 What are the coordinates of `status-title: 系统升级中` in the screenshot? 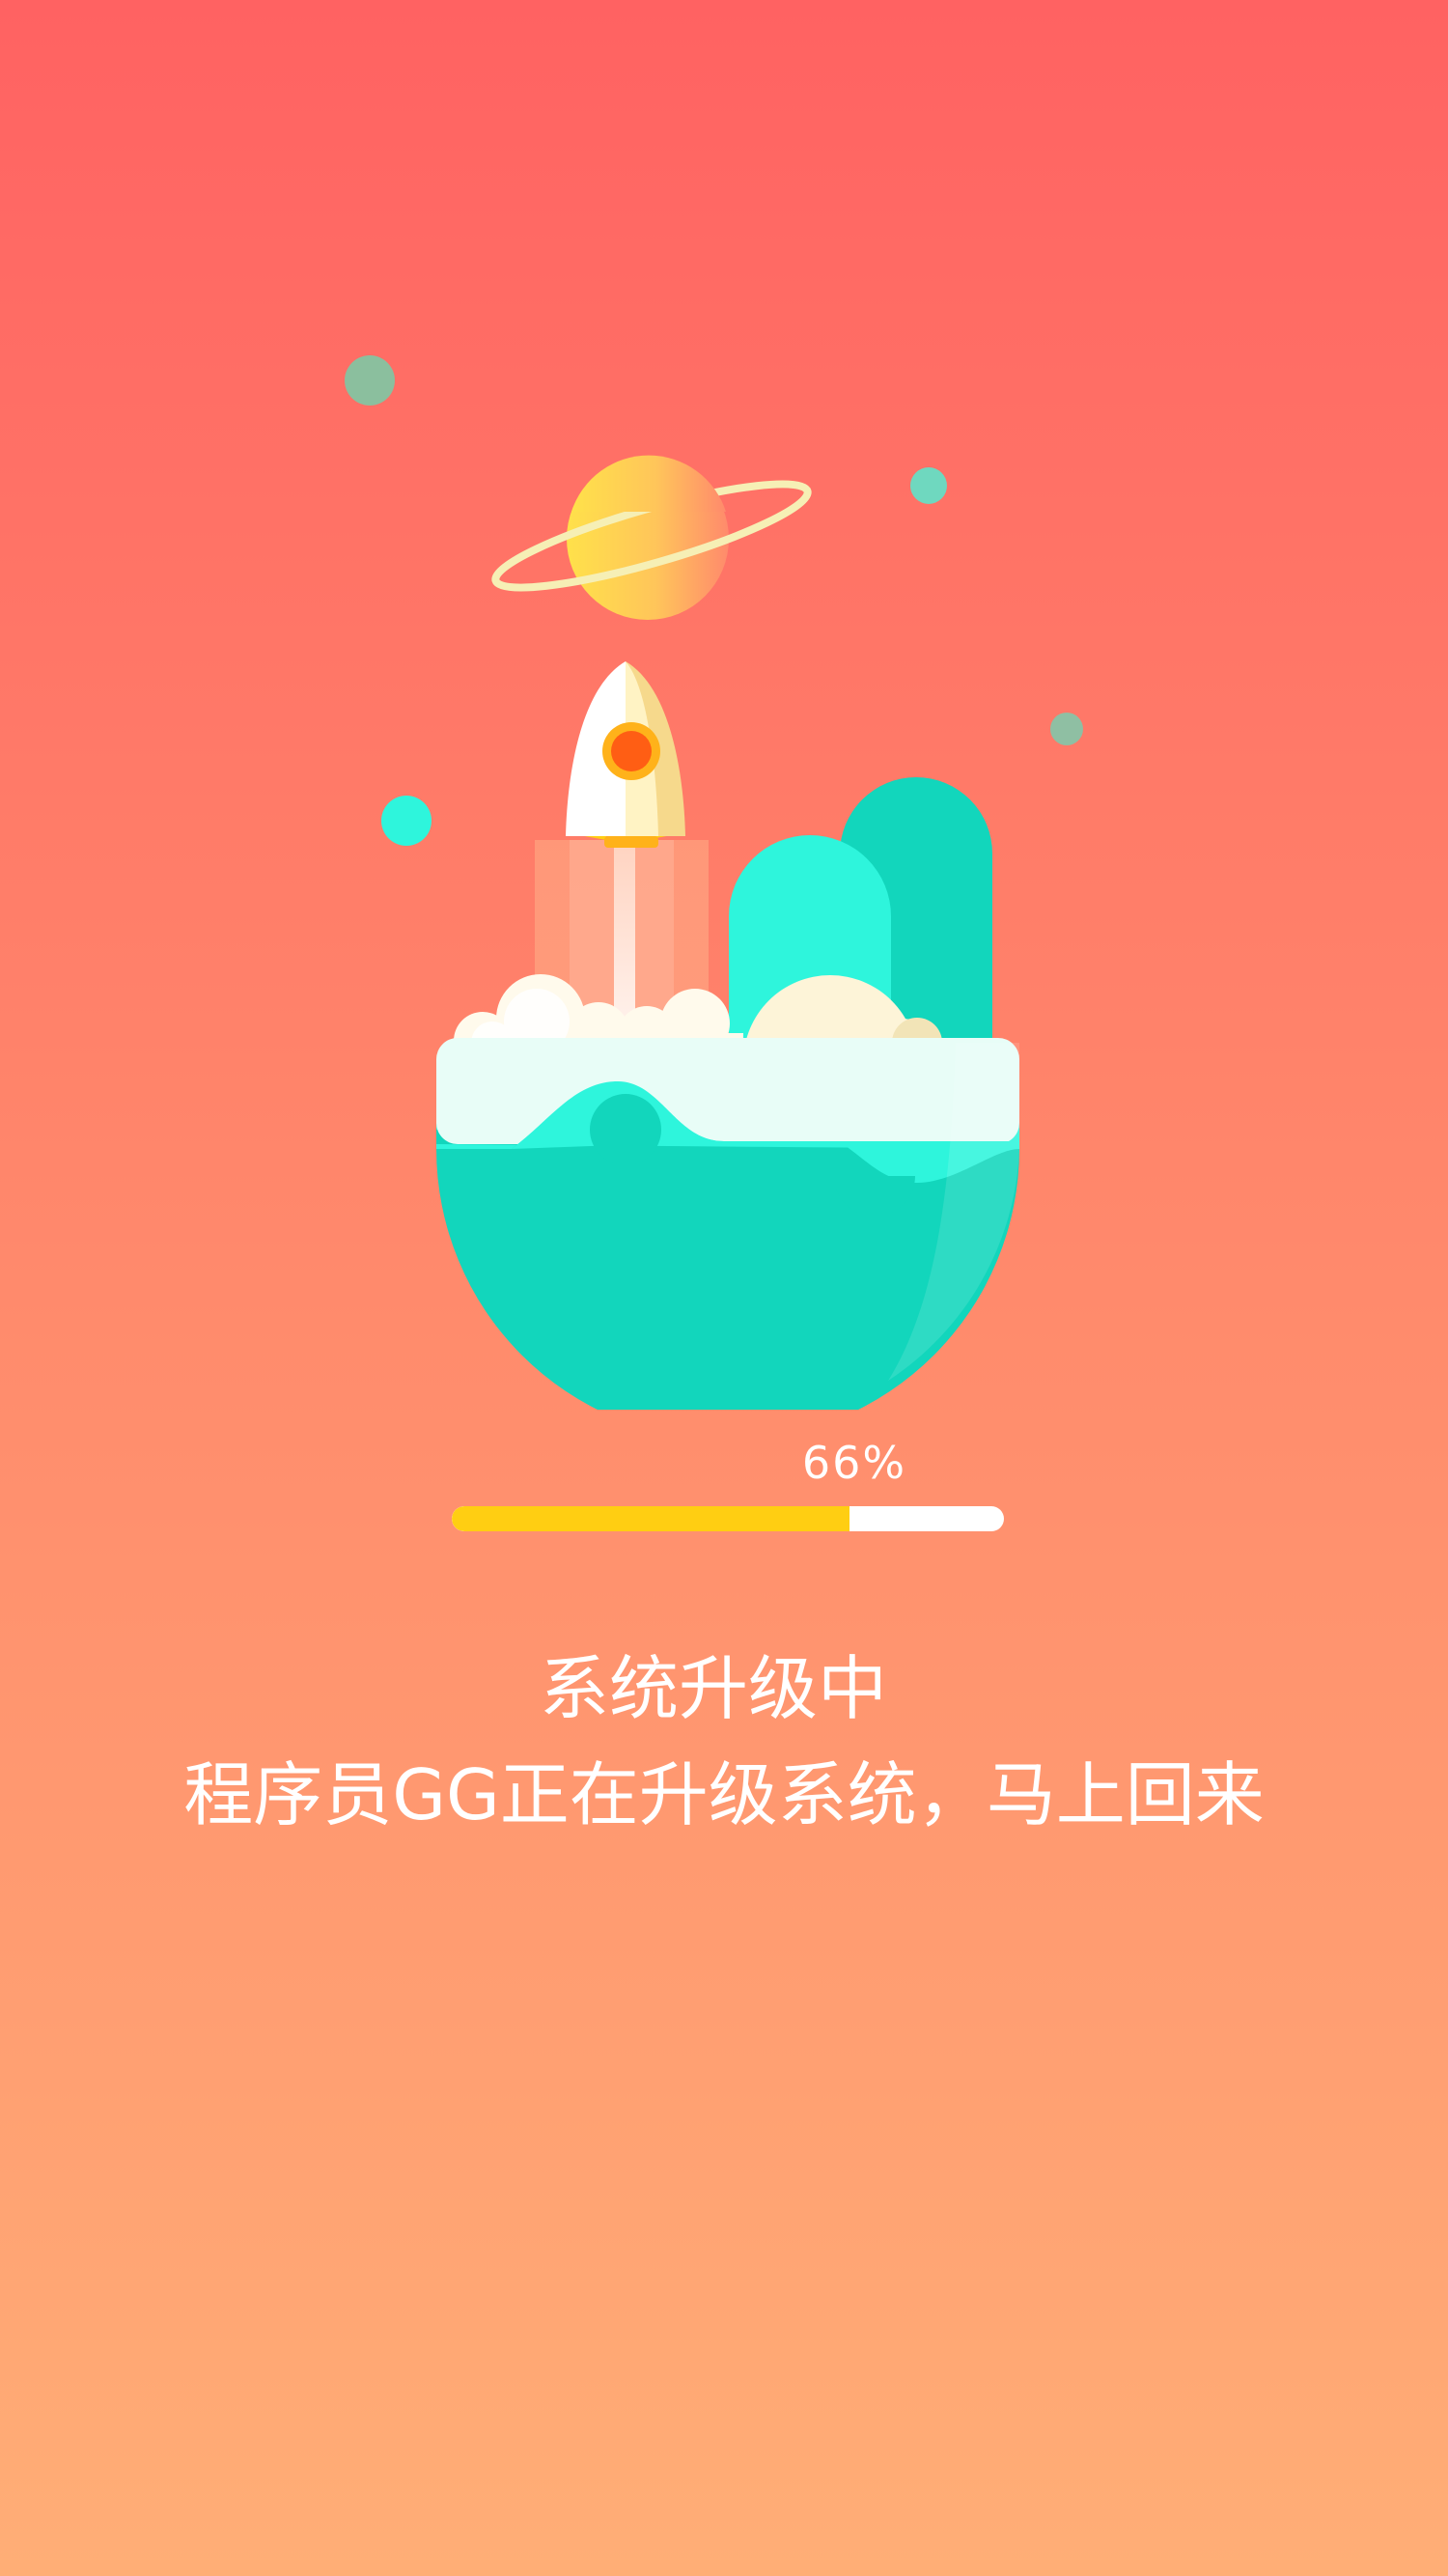 It's located at (713, 1689).